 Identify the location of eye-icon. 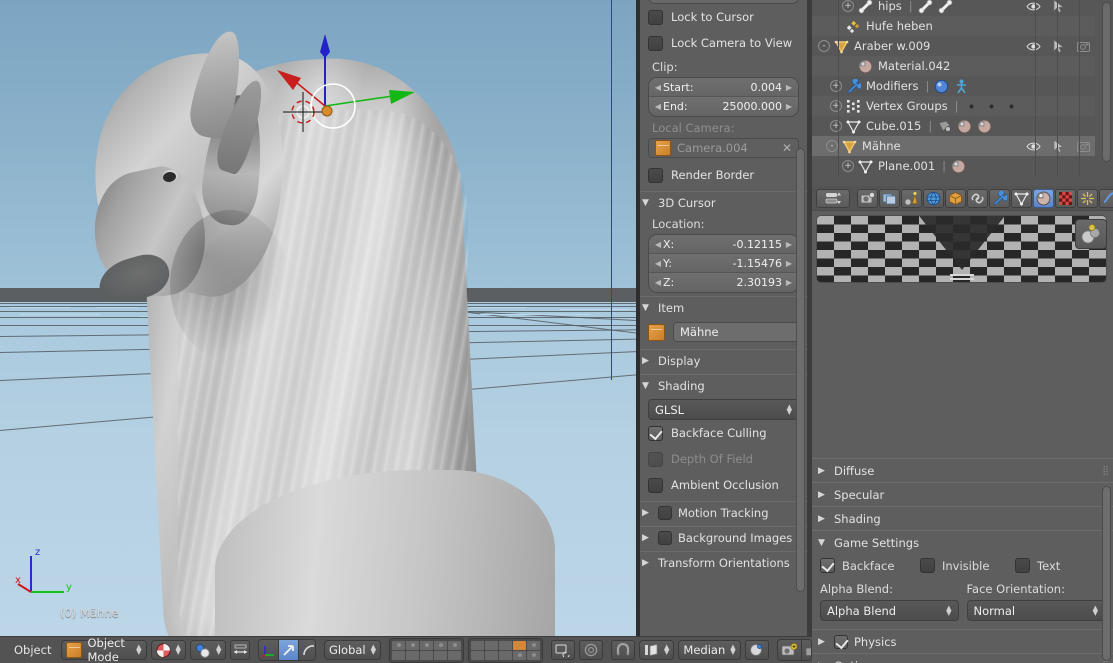
(1033, 46).